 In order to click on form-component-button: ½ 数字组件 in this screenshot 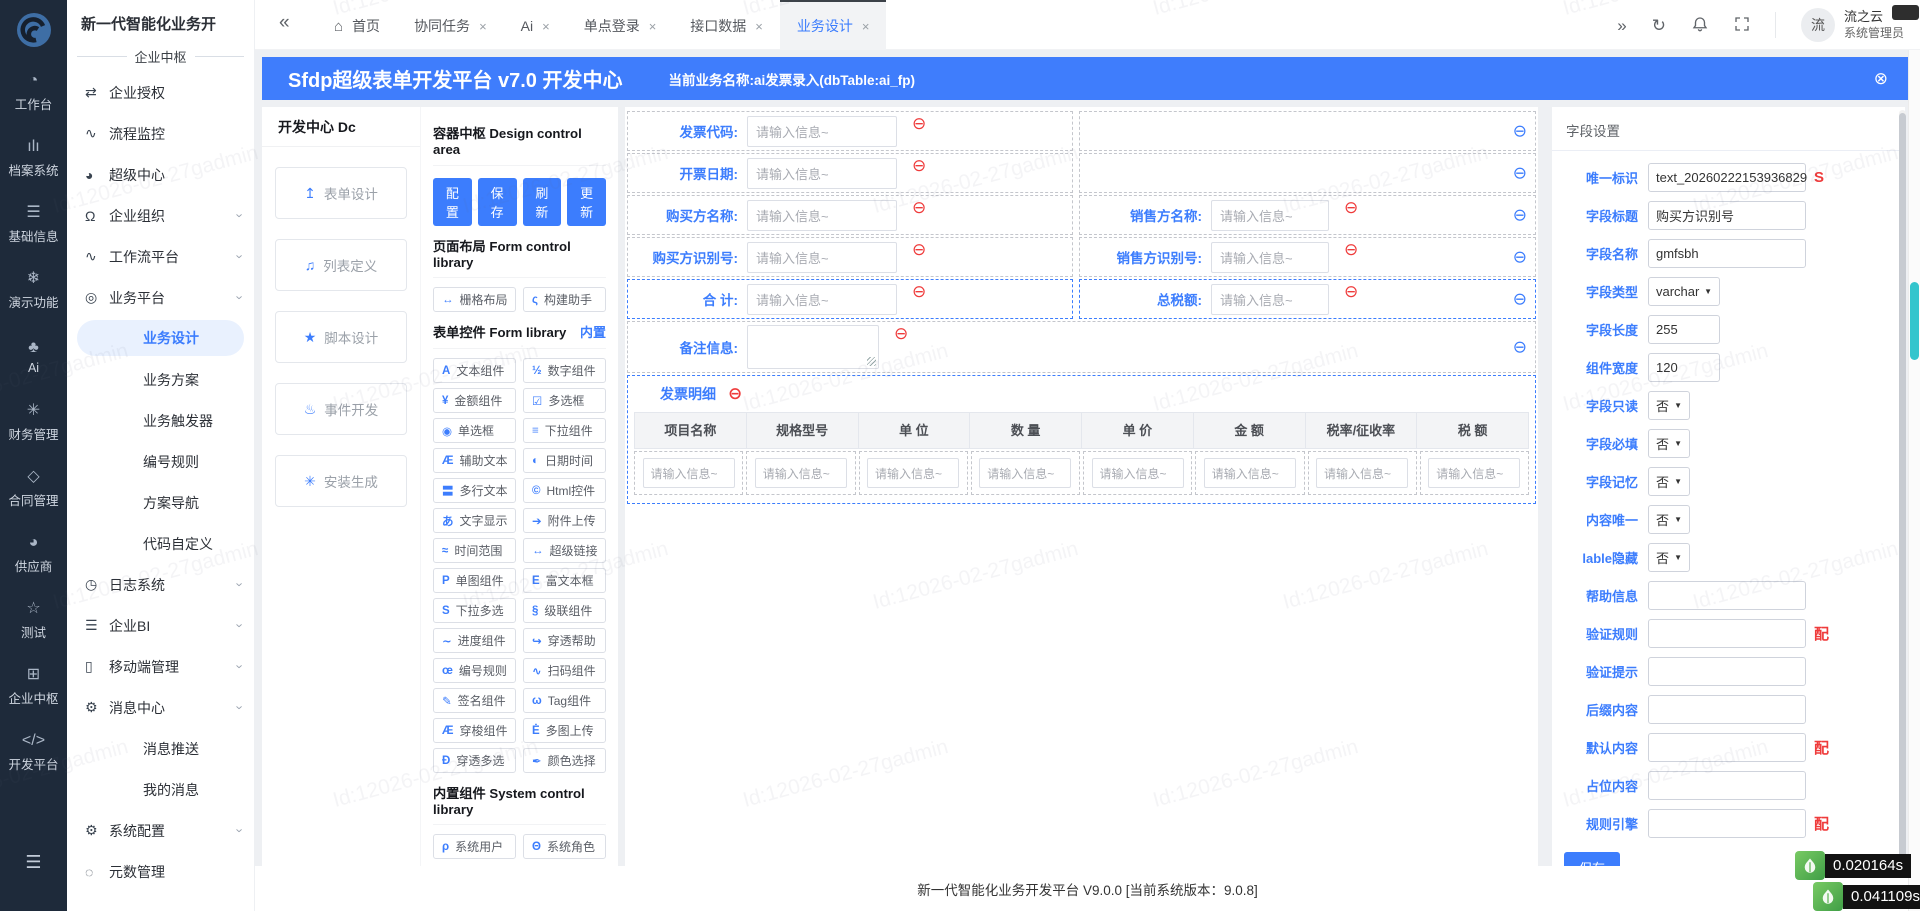, I will do `click(564, 370)`.